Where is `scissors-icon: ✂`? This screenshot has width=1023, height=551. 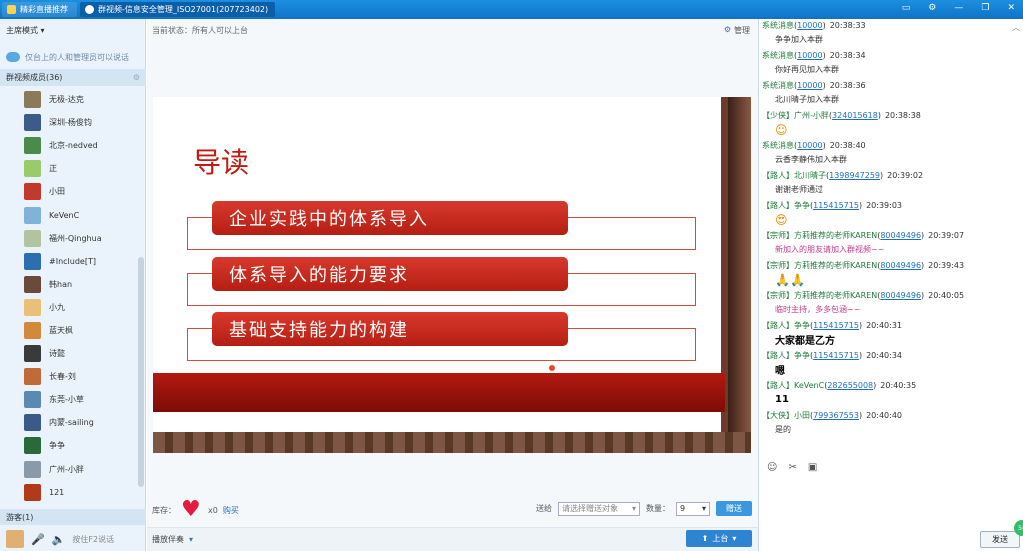
scissors-icon: ✂ is located at coordinates (792, 467).